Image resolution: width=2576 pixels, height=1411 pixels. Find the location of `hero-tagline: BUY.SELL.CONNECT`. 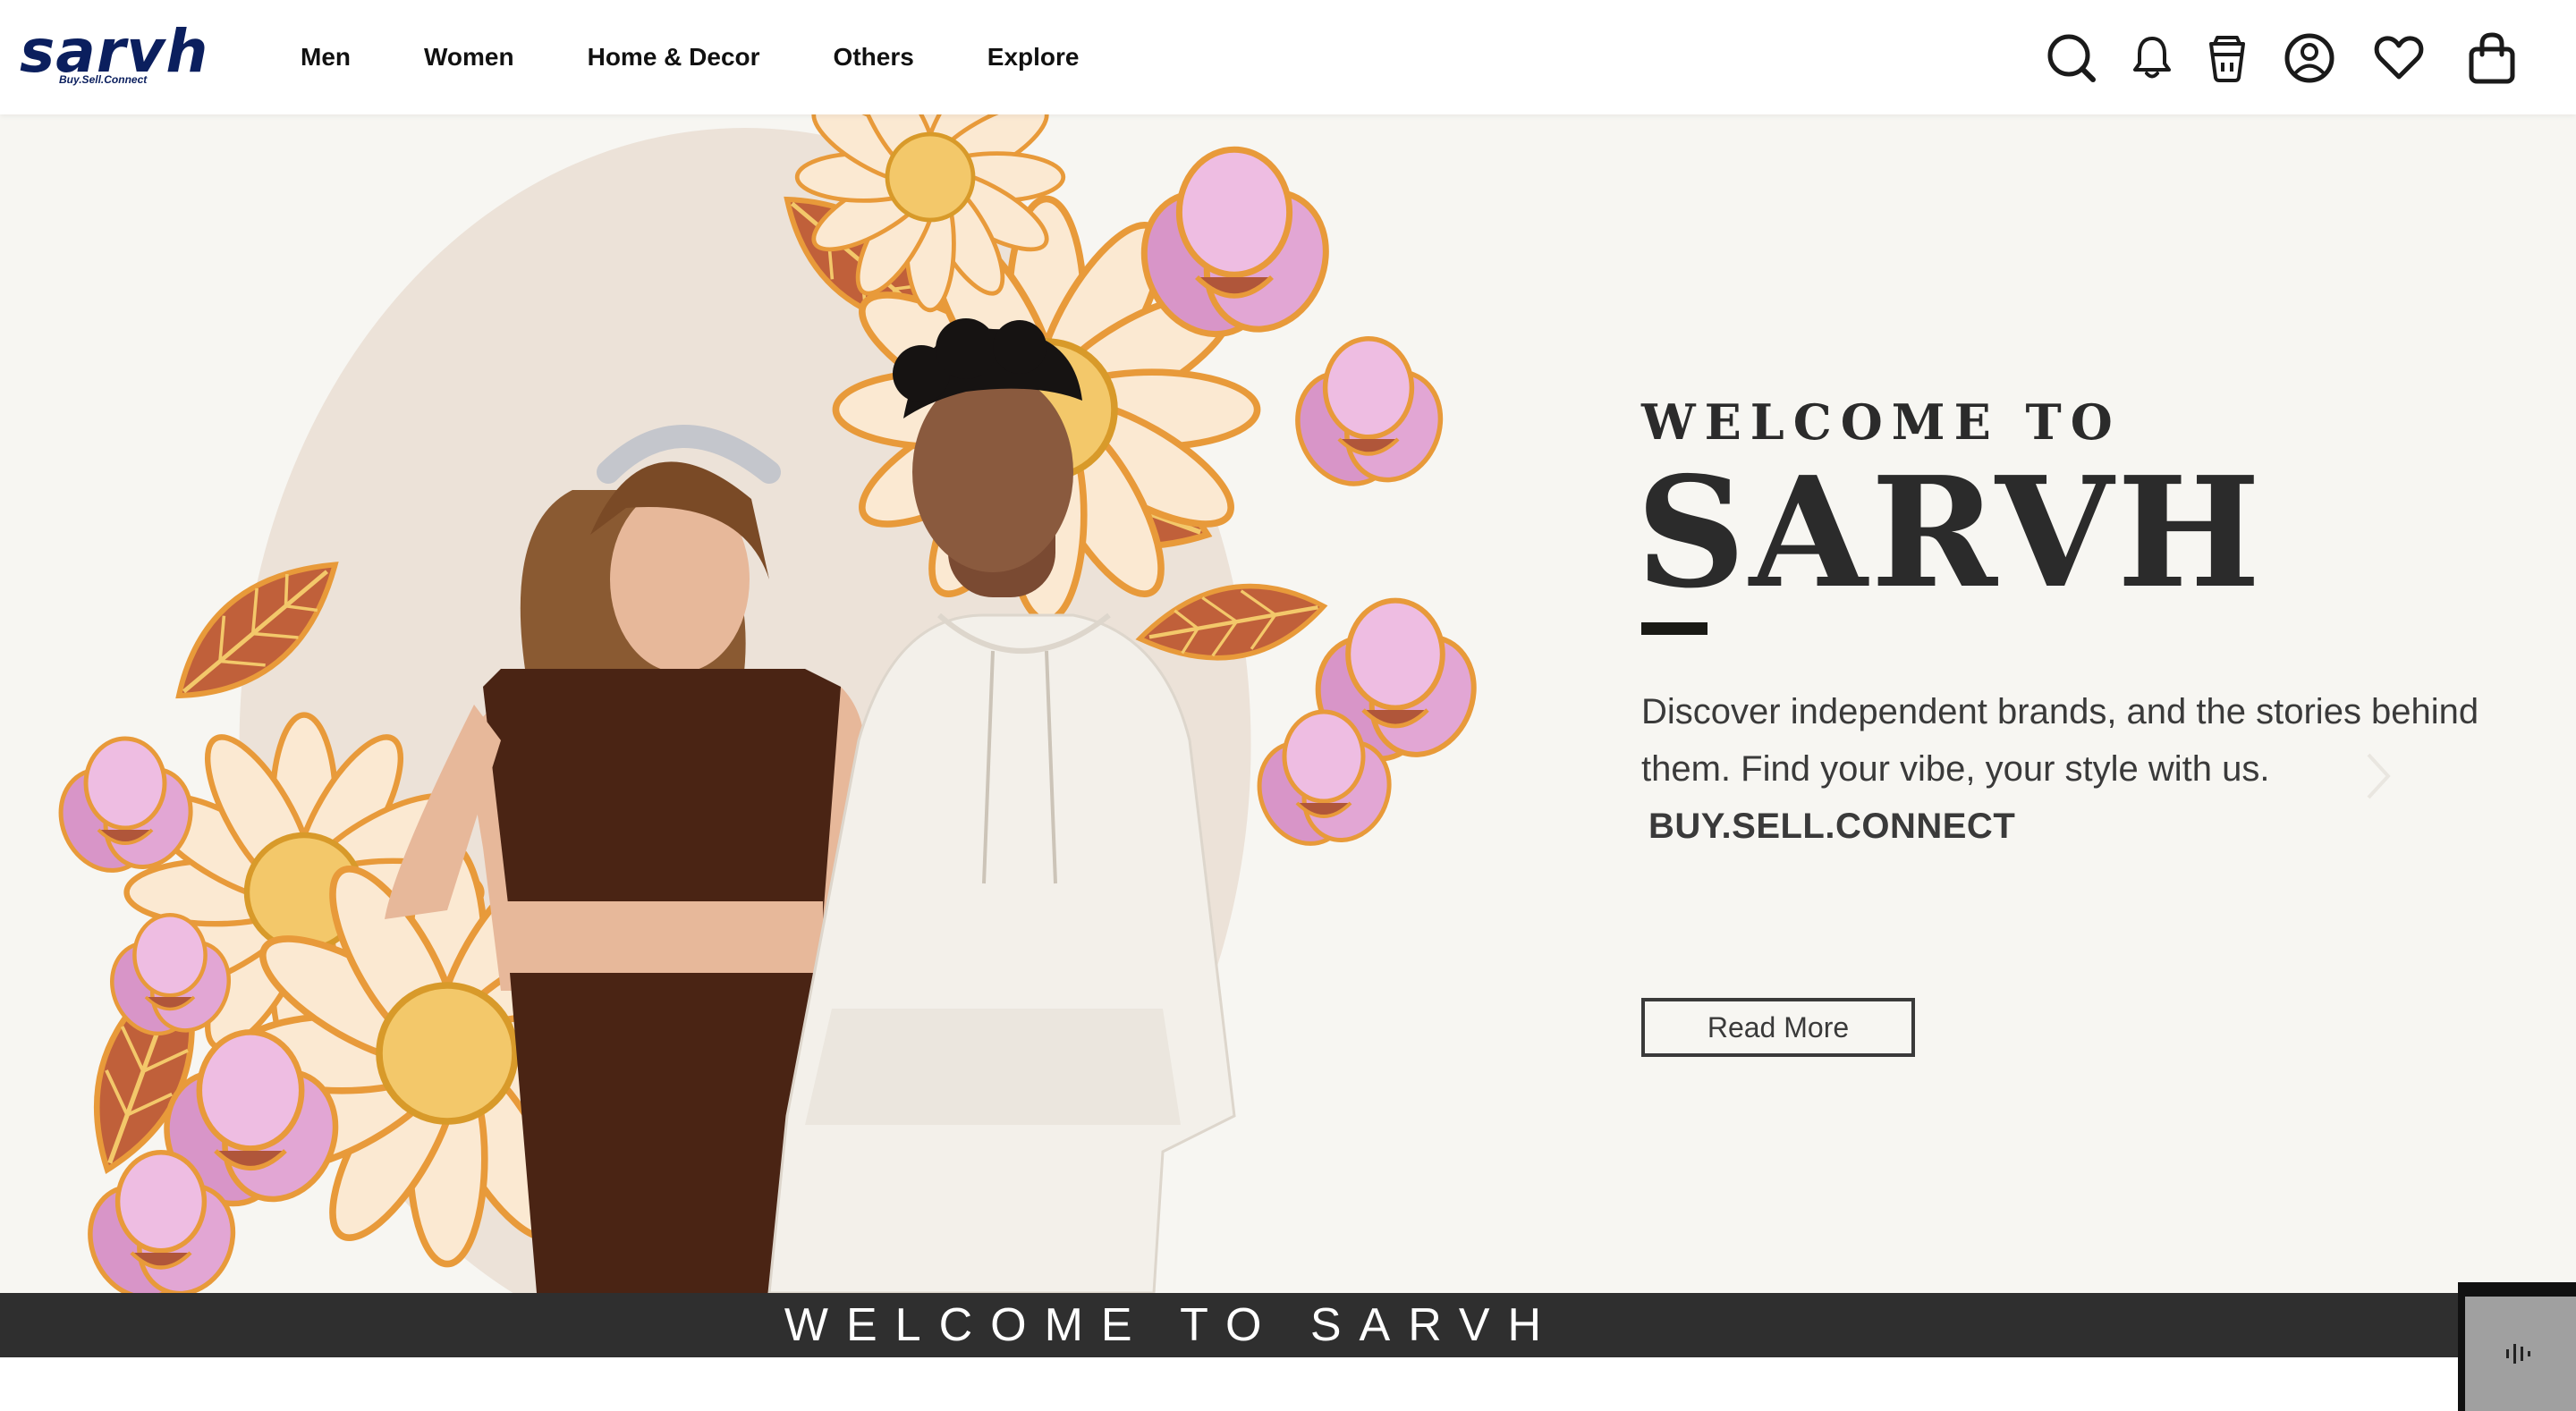

hero-tagline: BUY.SELL.CONNECT is located at coordinates (1832, 826).